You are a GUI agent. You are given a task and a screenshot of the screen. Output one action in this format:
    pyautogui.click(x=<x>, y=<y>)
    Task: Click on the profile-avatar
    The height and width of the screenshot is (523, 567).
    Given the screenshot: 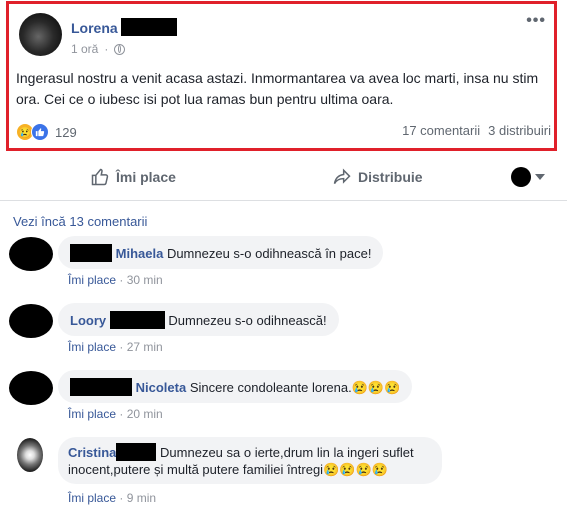 What is the action you would take?
    pyautogui.click(x=521, y=177)
    